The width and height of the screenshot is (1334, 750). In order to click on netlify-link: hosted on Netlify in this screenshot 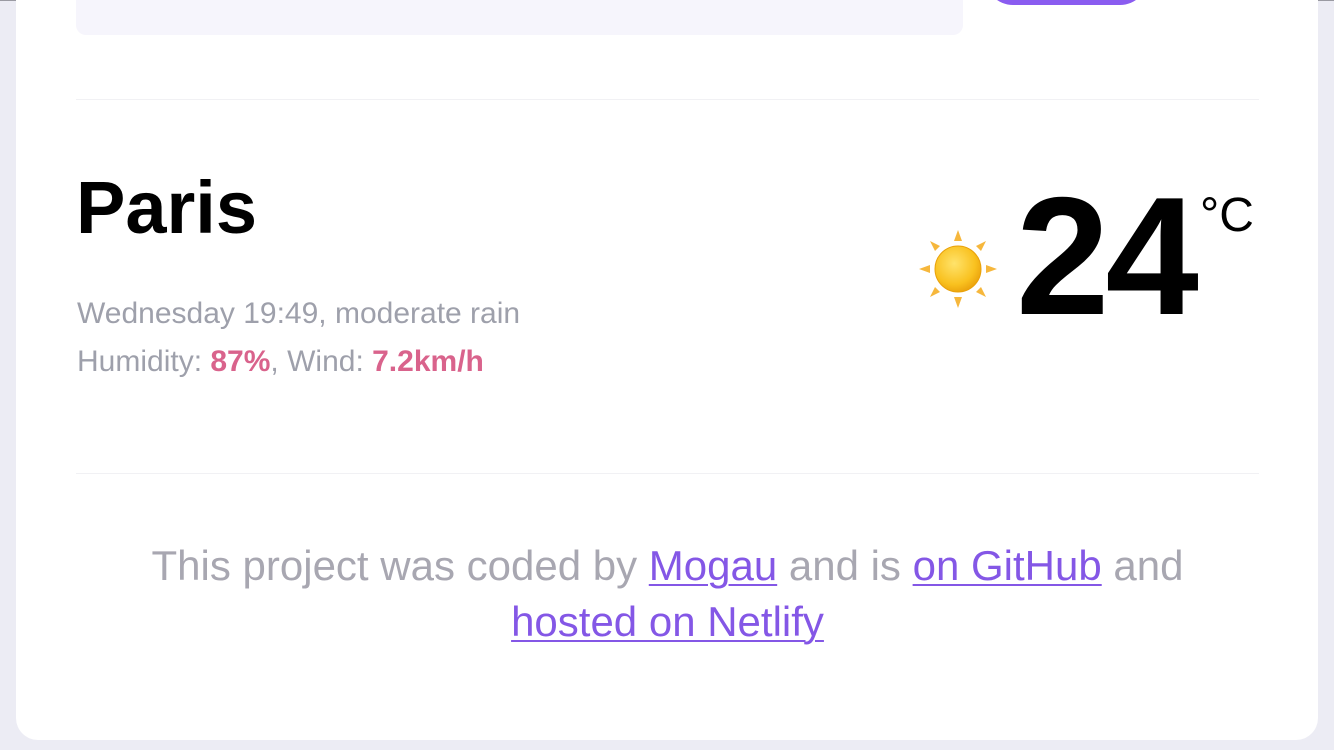, I will do `click(667, 621)`.